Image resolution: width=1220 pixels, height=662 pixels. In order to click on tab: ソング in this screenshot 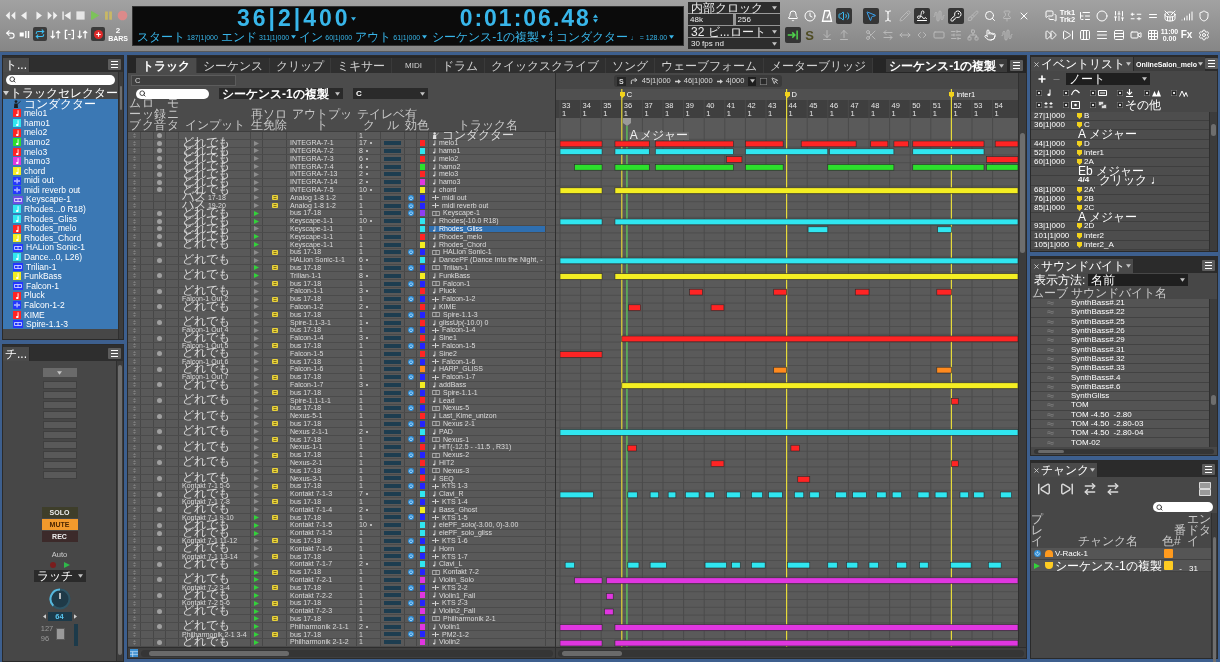, I will do `click(630, 65)`.